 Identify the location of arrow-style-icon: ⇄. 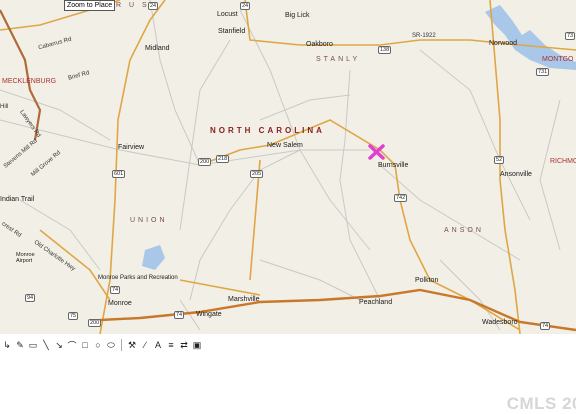
(184, 345).